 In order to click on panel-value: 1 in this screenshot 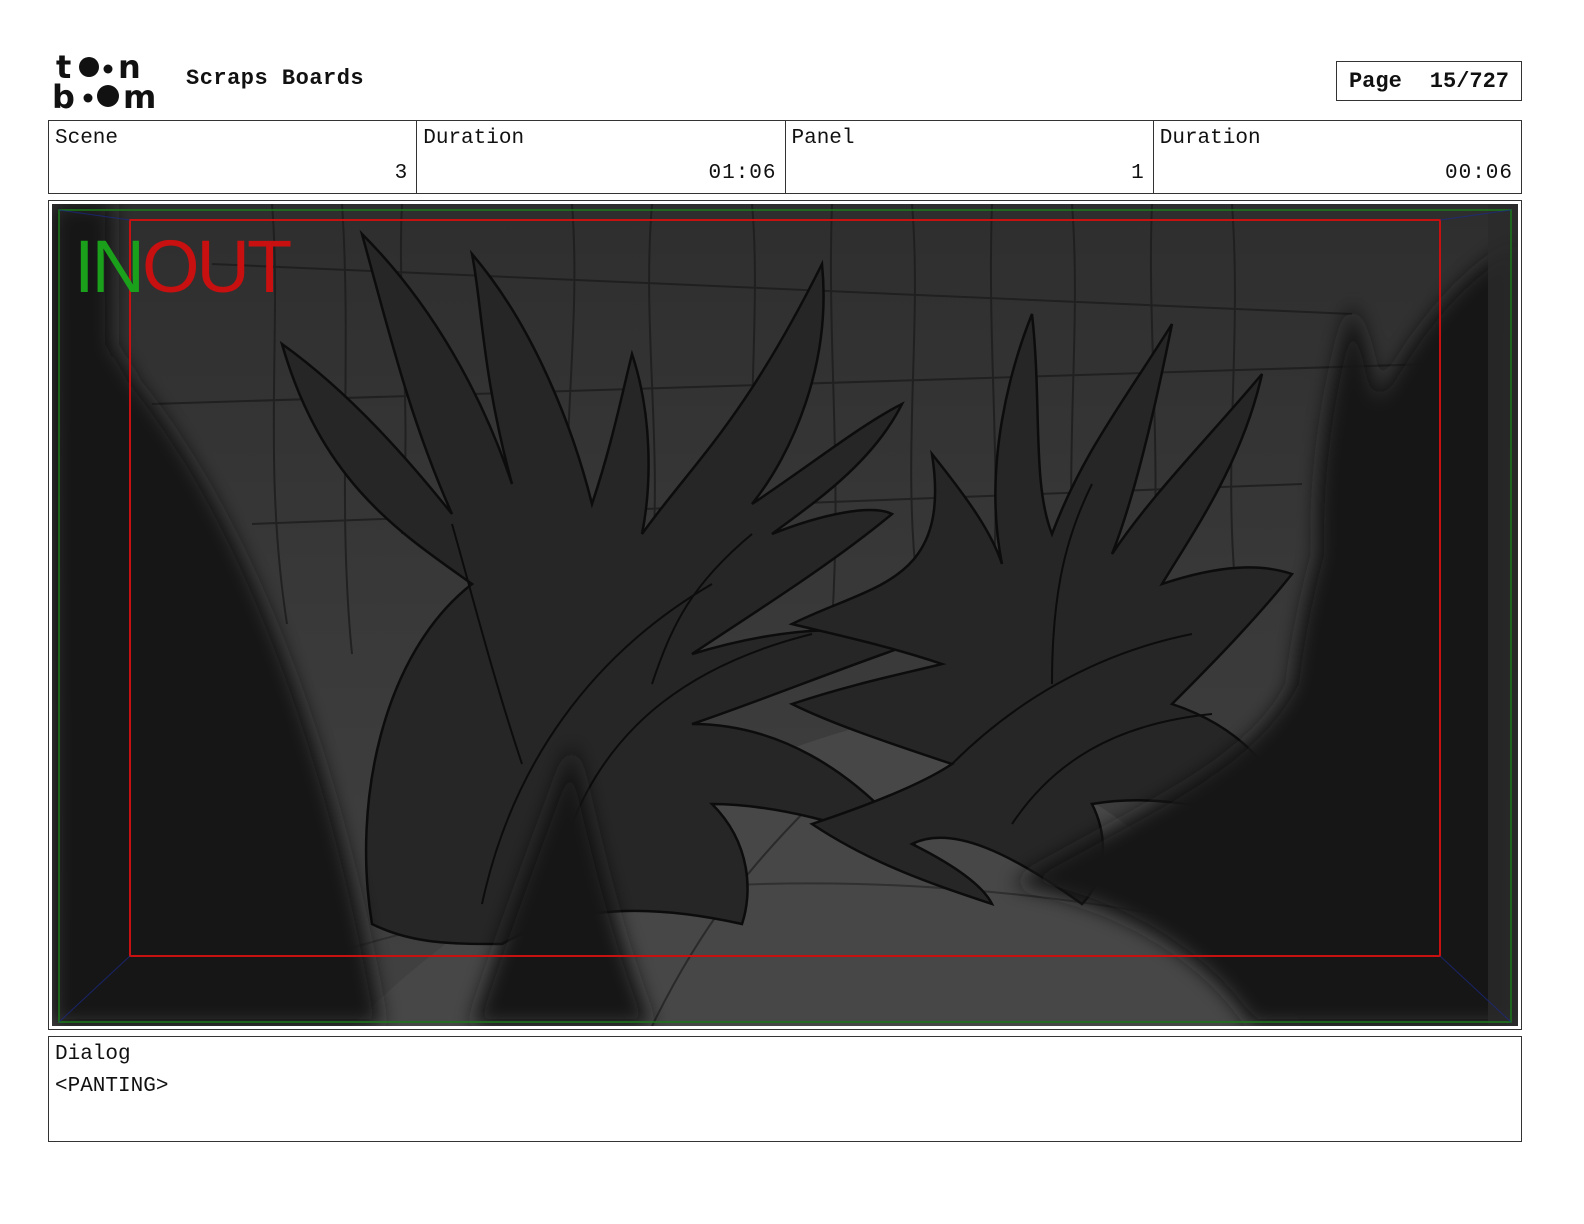, I will do `click(1138, 173)`.